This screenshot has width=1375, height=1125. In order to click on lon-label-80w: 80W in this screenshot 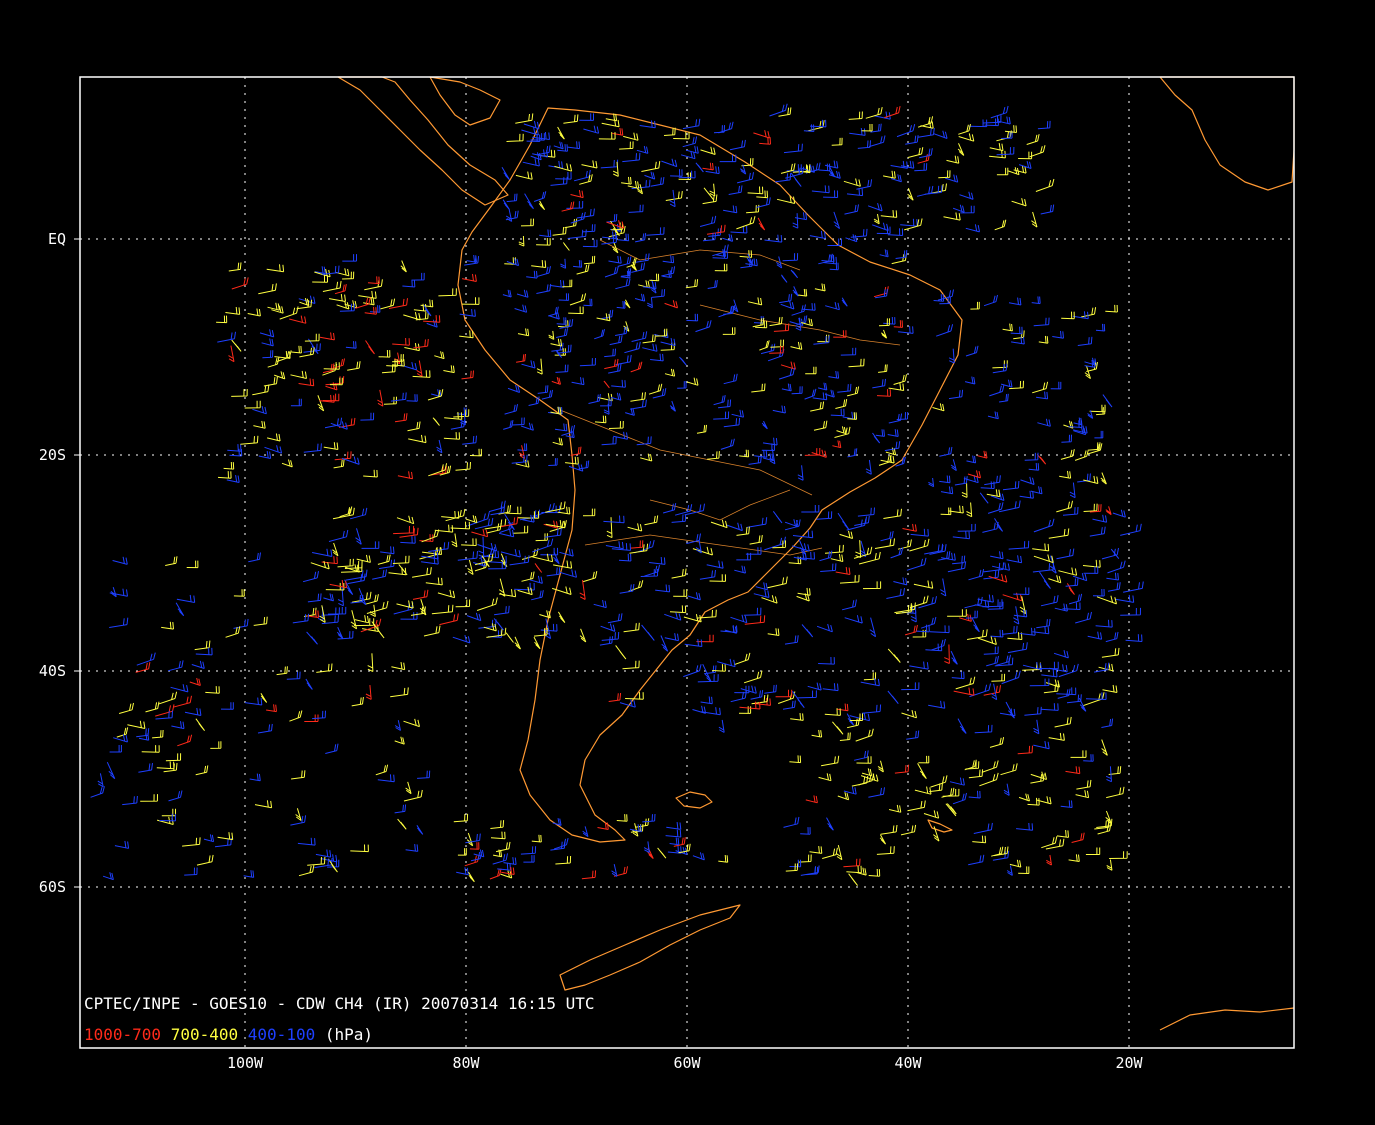, I will do `click(466, 1063)`.